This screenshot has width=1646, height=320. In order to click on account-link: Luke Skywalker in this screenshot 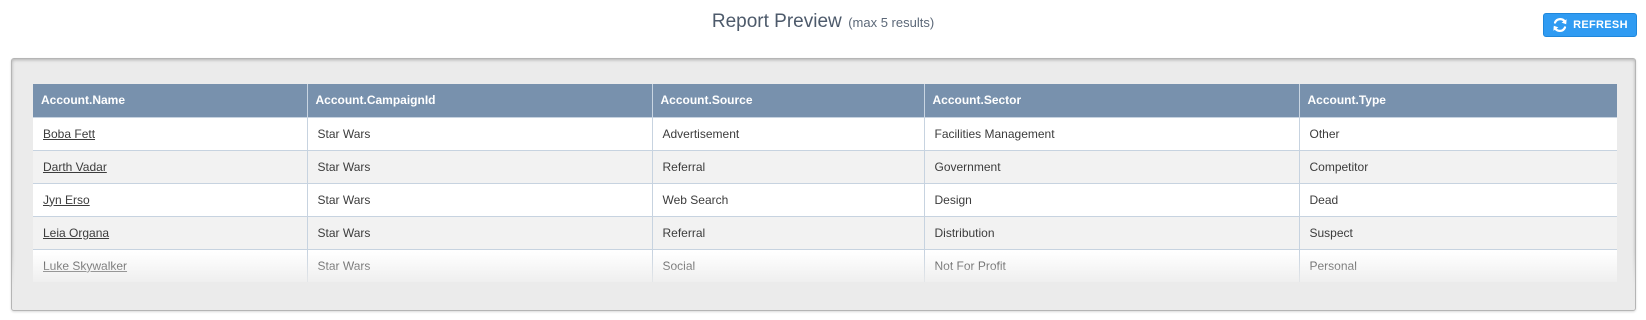, I will do `click(85, 266)`.